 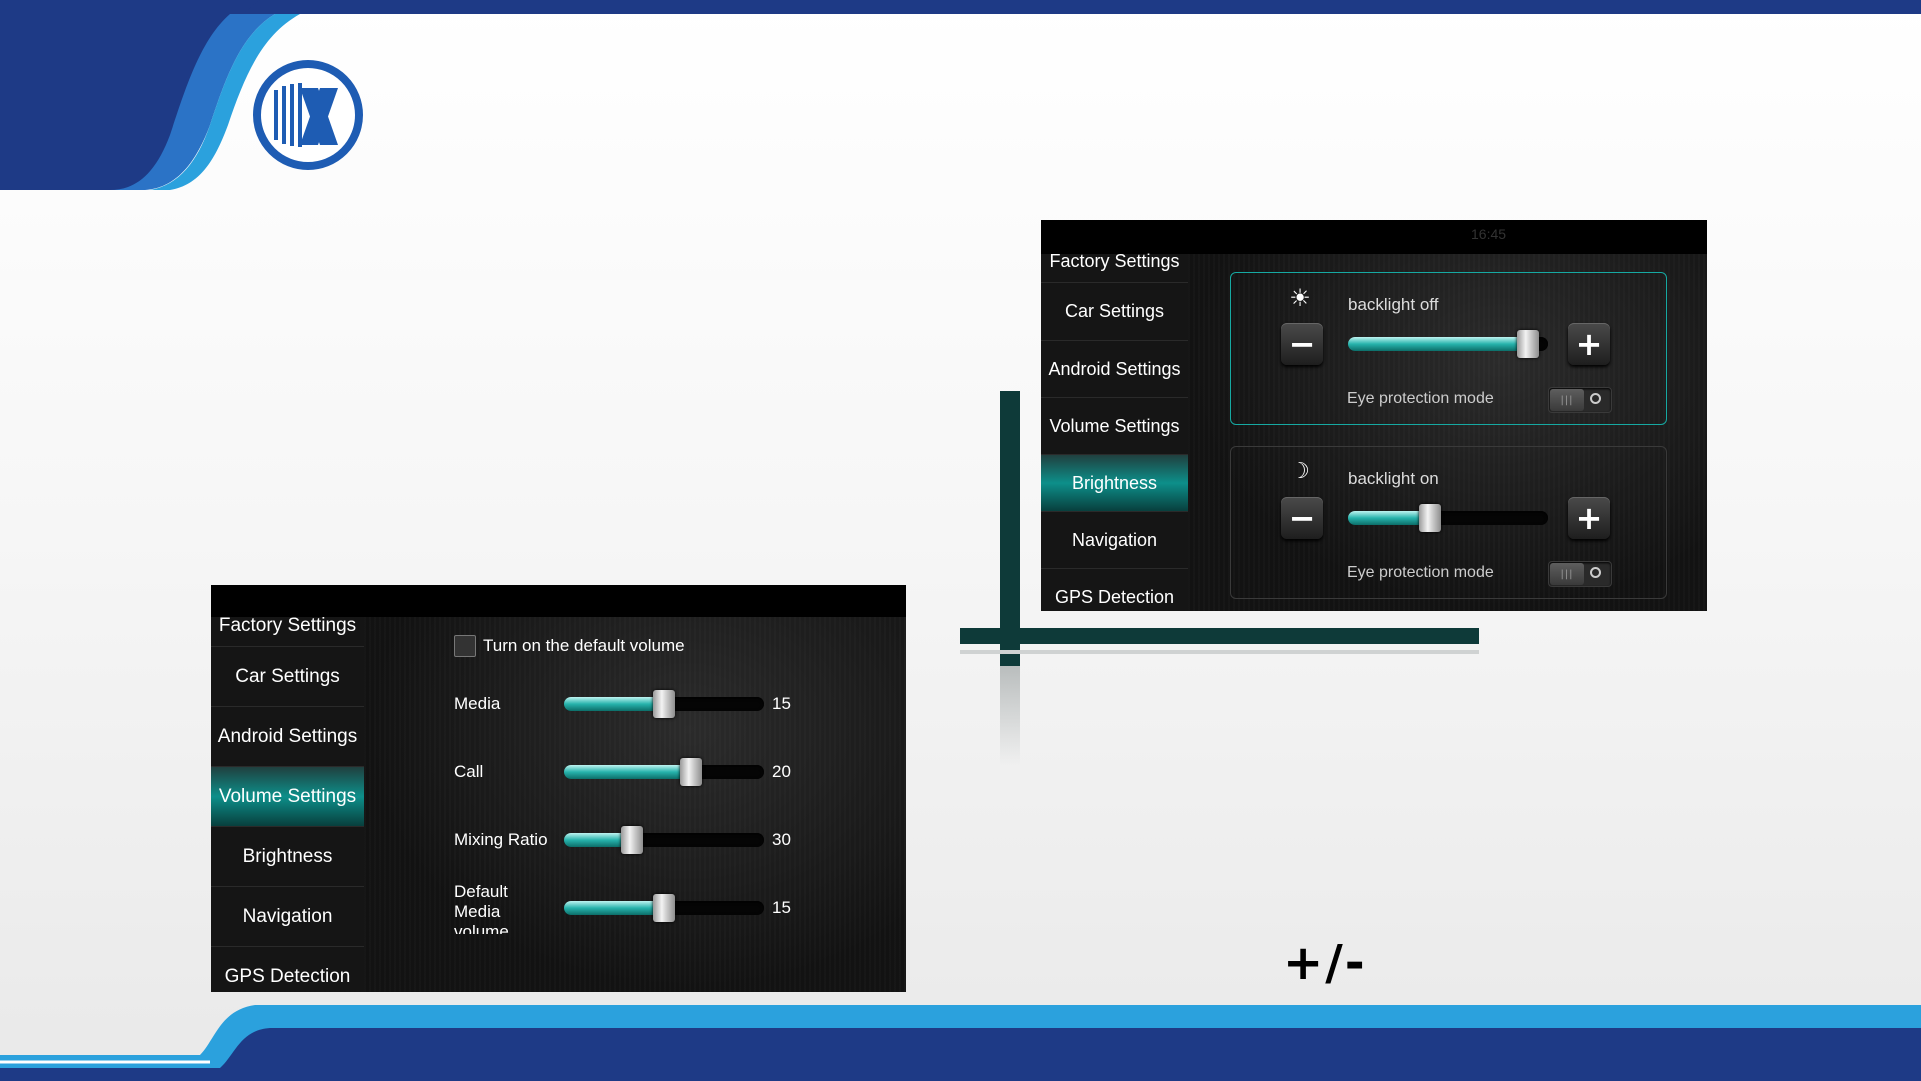 I want to click on company-logo, so click(x=308, y=115).